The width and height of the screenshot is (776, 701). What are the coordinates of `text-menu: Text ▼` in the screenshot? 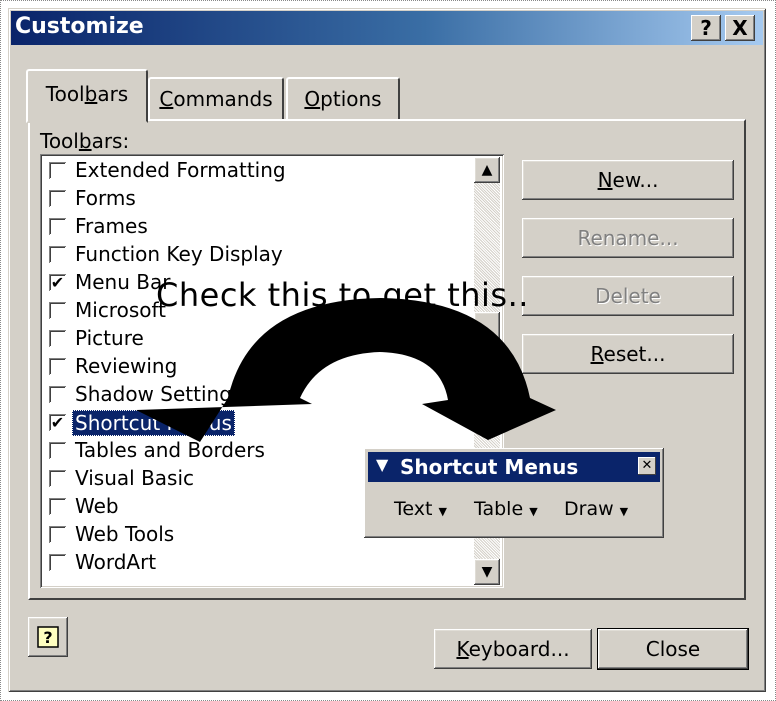 It's located at (420, 509).